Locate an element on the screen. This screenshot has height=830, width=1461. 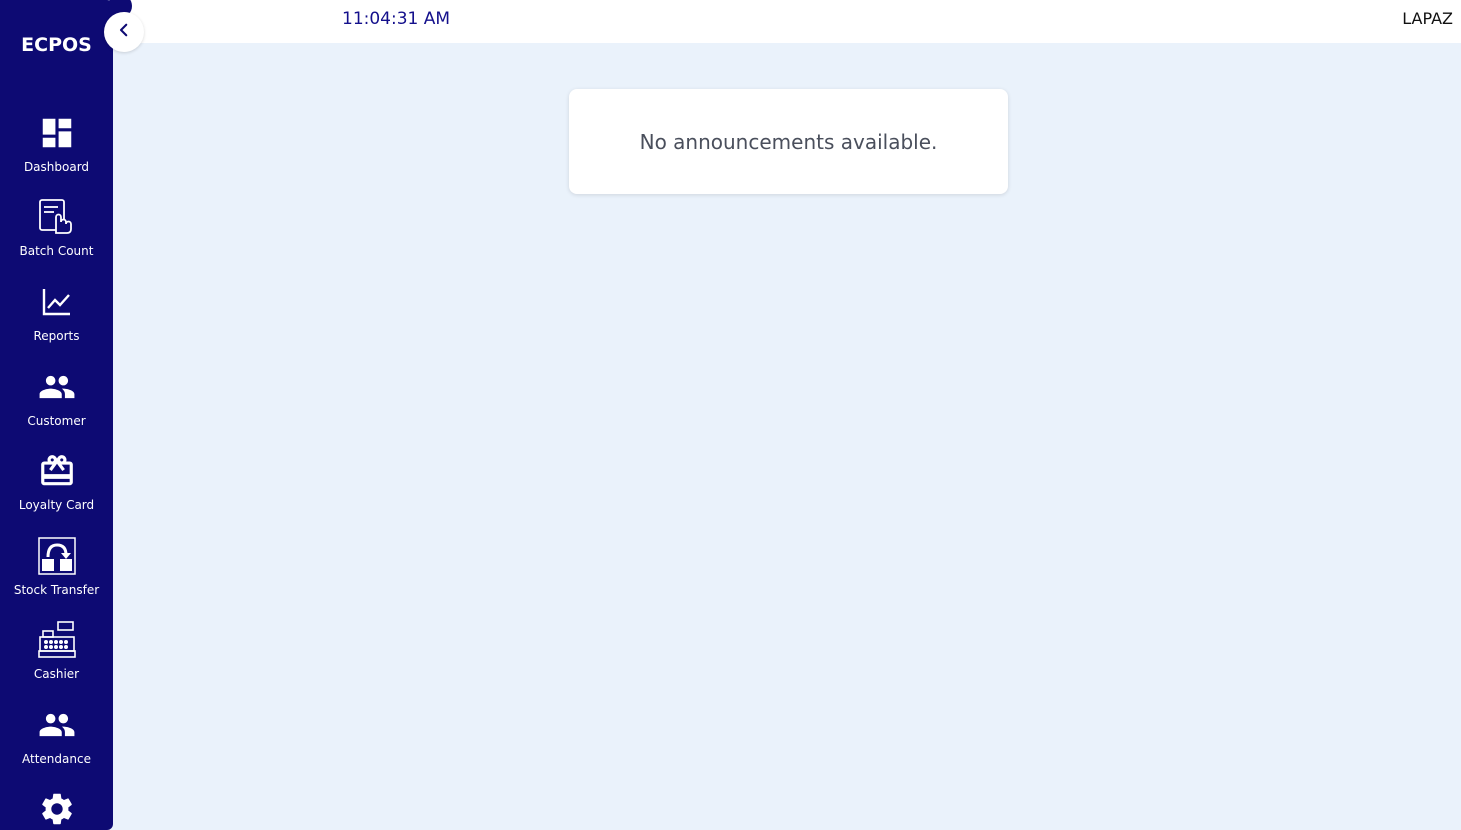
sidebar-item-loyalty-card: Loyalty Card is located at coordinates (56, 492).